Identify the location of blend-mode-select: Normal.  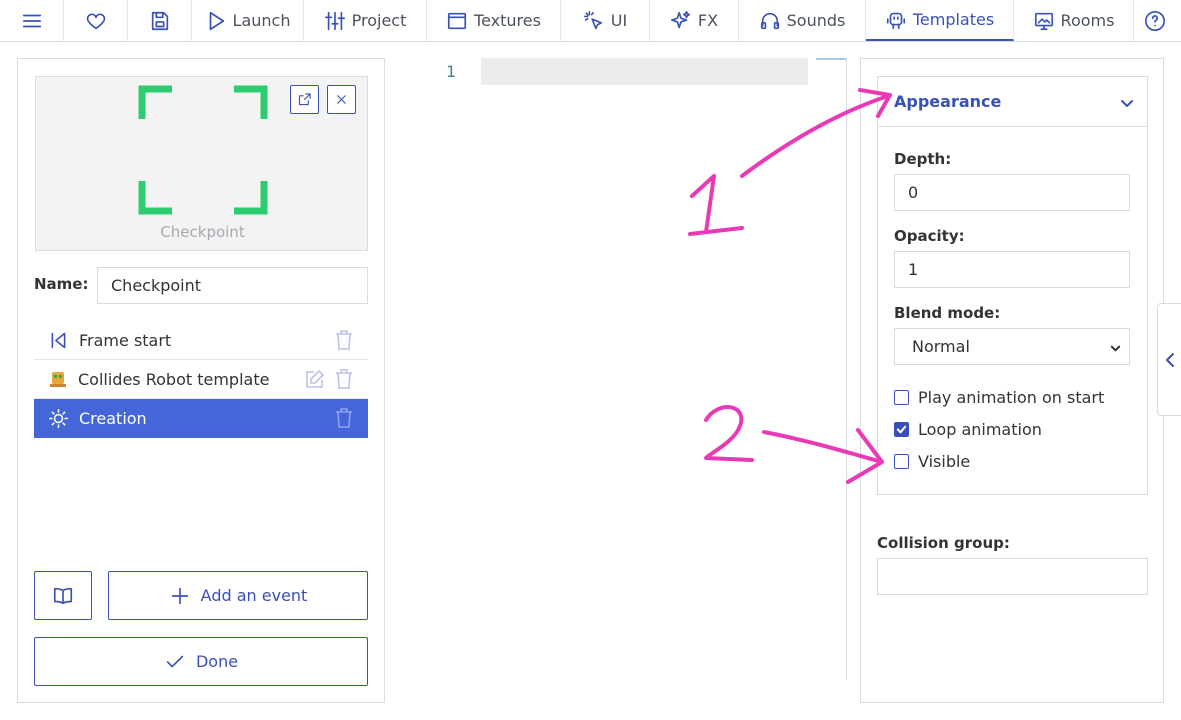
(1012, 346).